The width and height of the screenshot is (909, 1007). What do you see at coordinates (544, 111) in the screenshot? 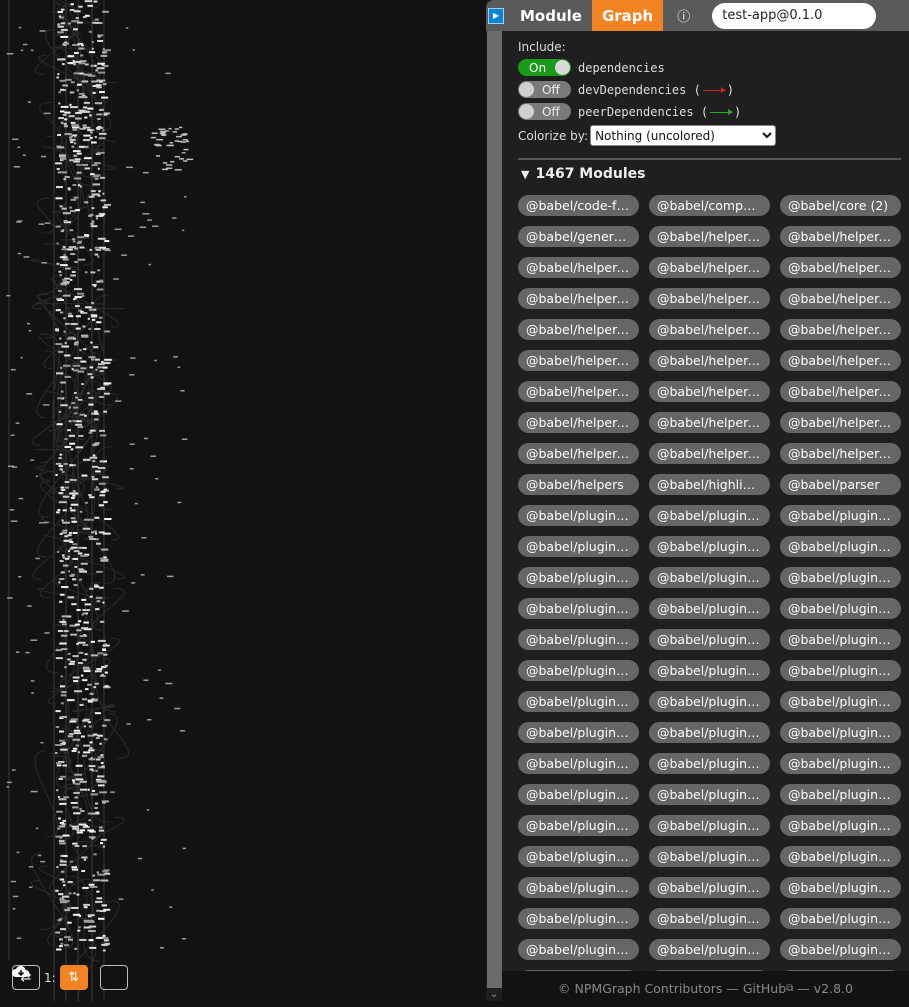
I see `peer-dependencies-toggle: Off` at bounding box center [544, 111].